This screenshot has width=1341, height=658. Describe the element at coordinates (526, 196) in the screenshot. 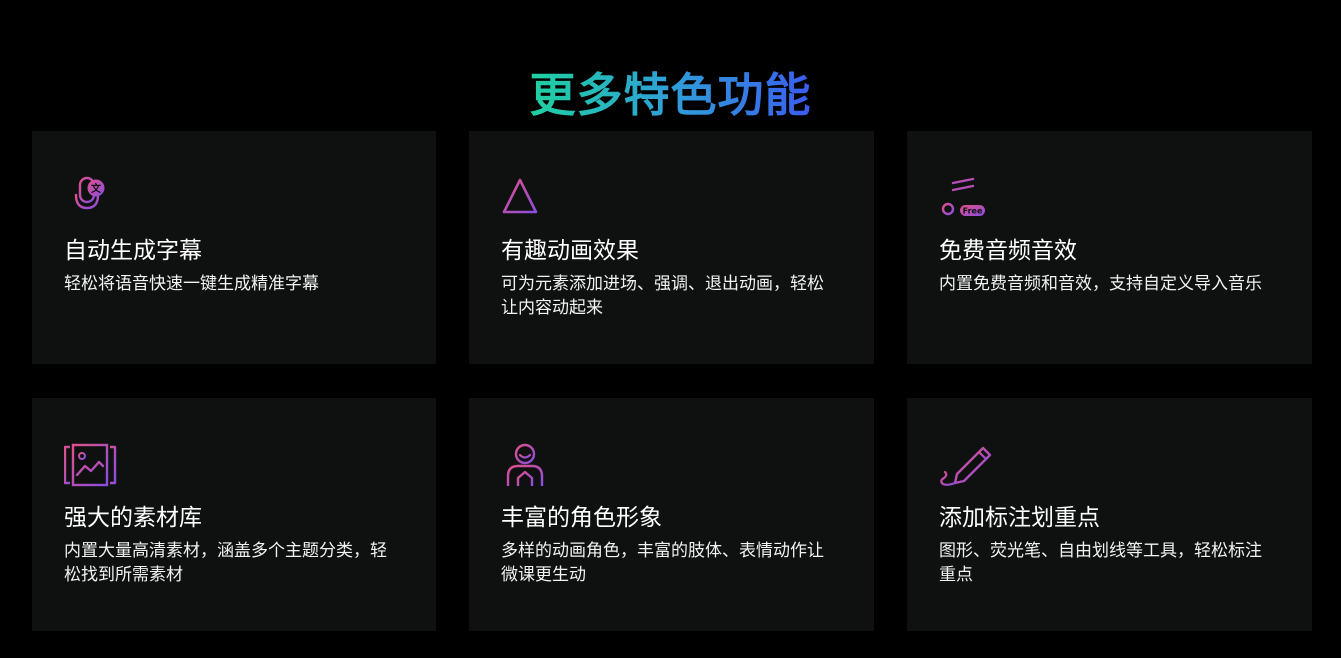

I see `animation-triangle-icon` at that location.